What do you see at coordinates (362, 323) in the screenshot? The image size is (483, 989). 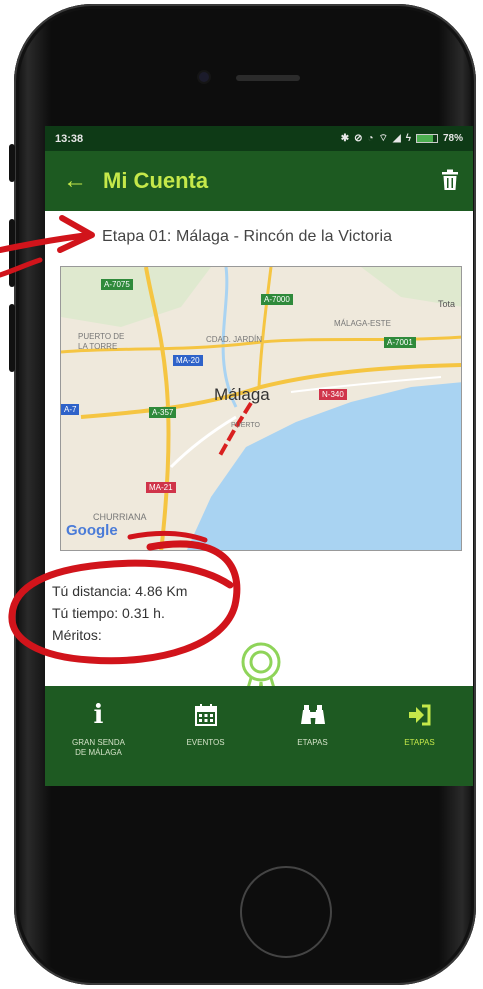 I see `map-label-malaga-este: MÁLAGA-ESTE` at bounding box center [362, 323].